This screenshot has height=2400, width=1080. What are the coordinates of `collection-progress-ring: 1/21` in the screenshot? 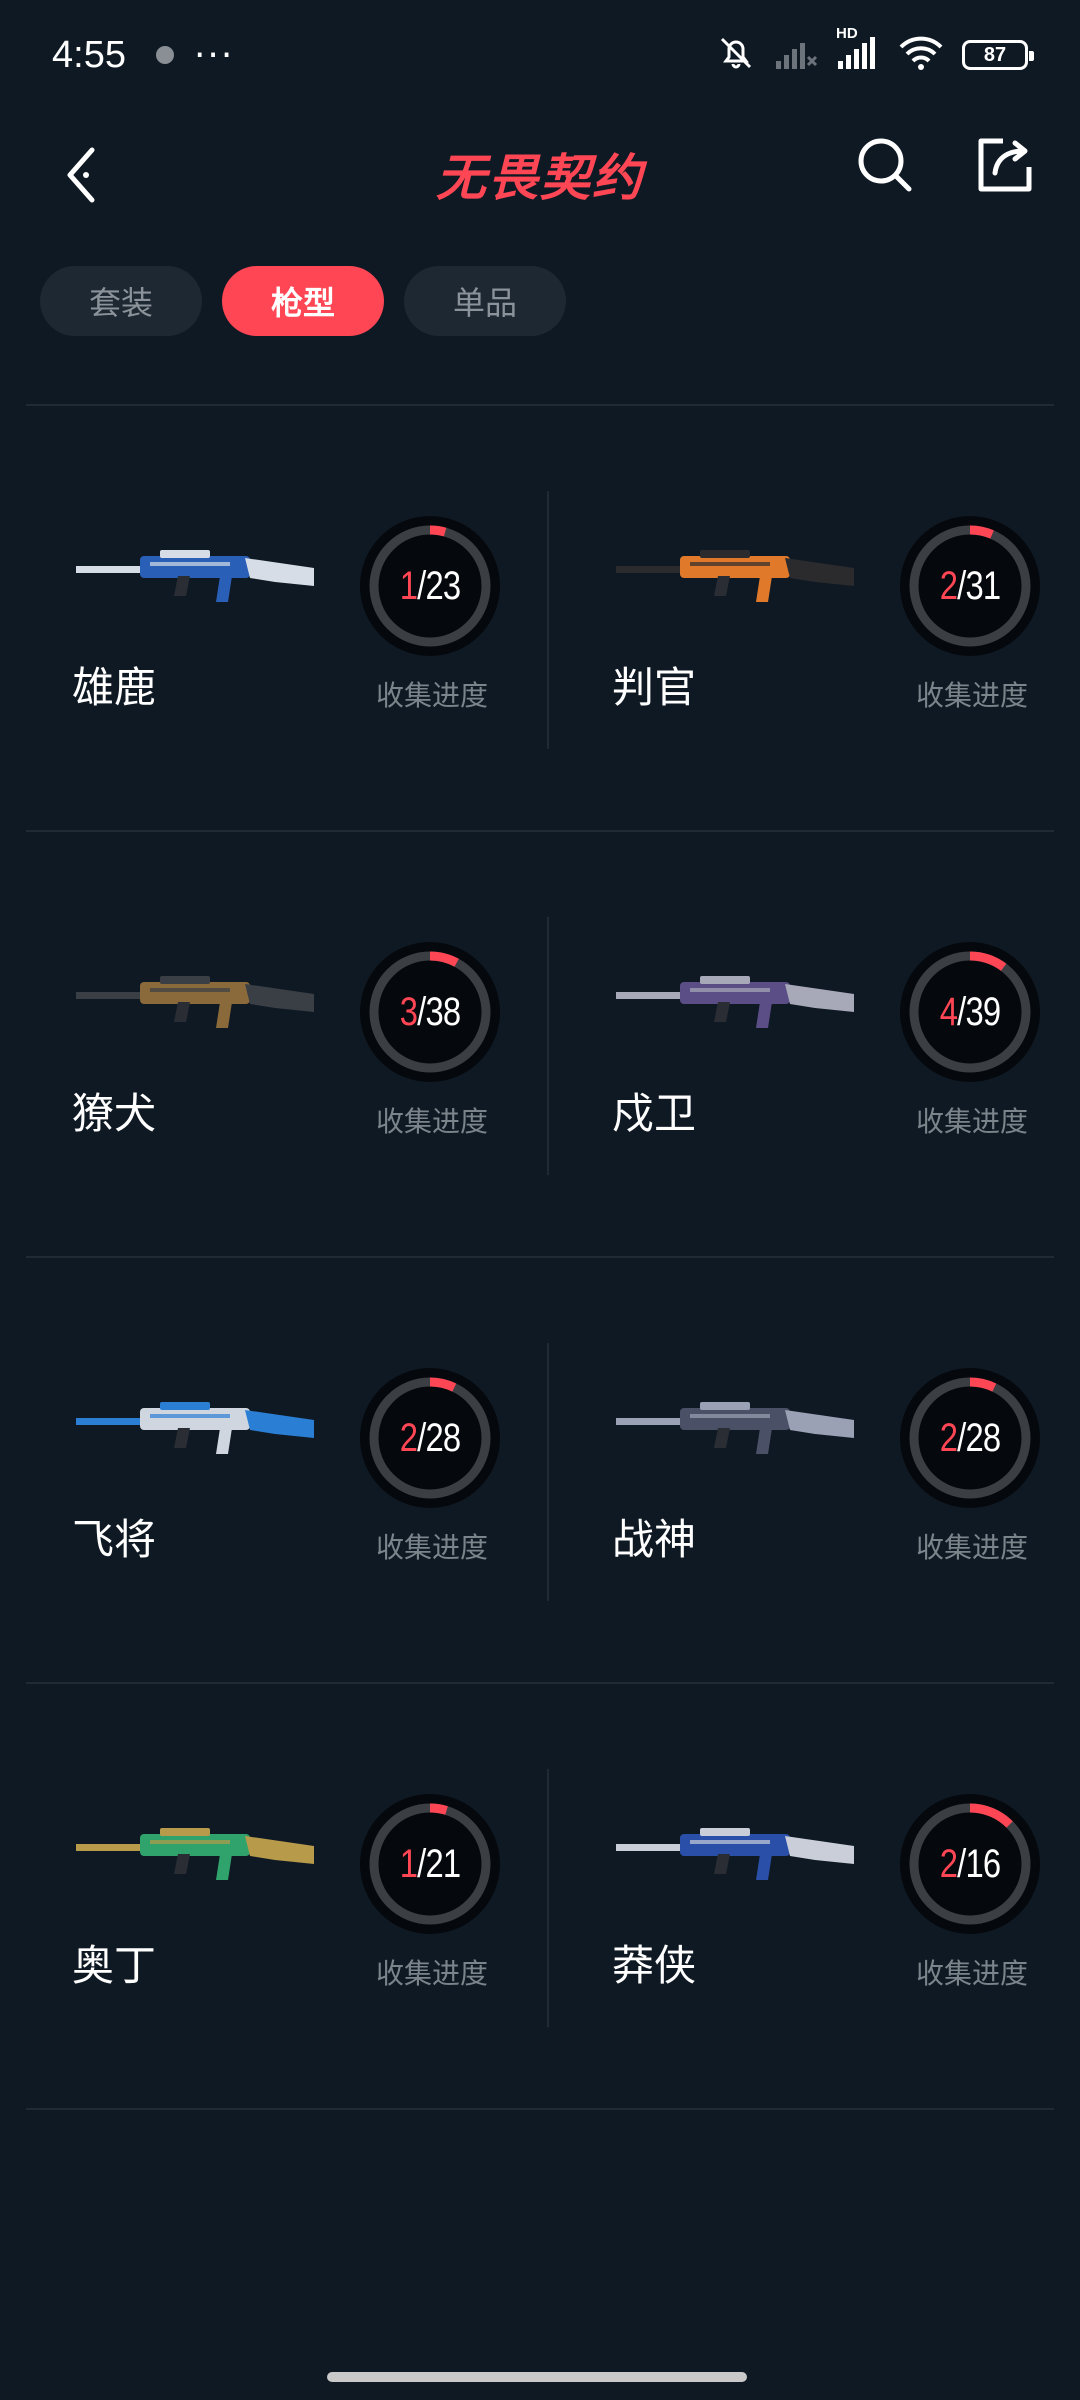 It's located at (430, 1864).